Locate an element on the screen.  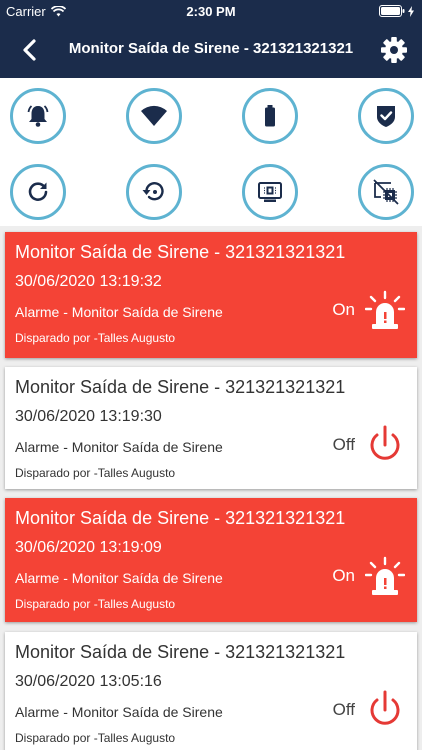
restore-icon is located at coordinates (153, 191).